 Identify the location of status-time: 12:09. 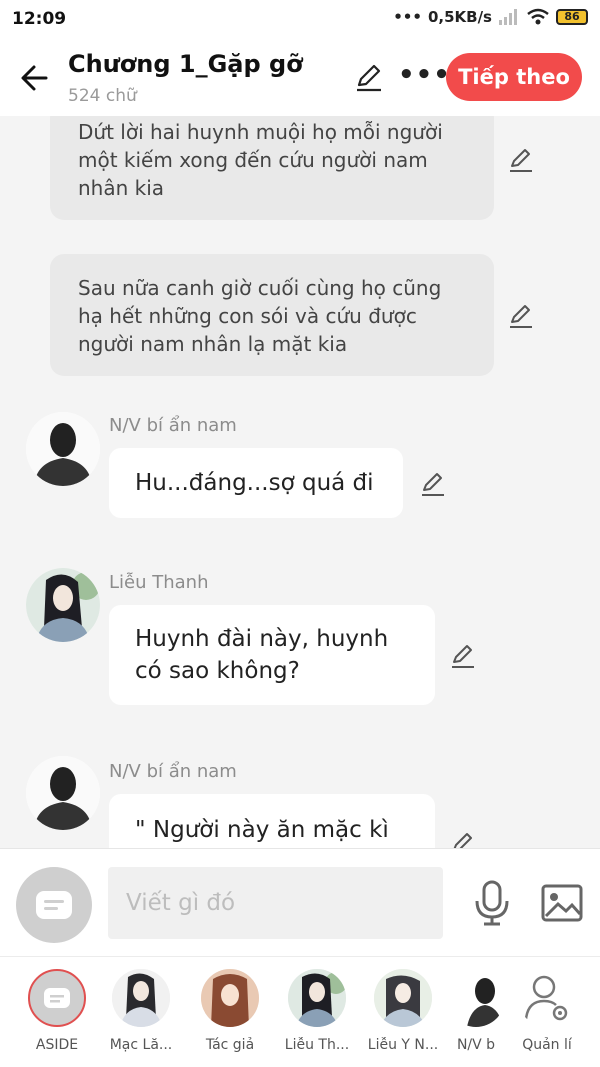
(39, 19).